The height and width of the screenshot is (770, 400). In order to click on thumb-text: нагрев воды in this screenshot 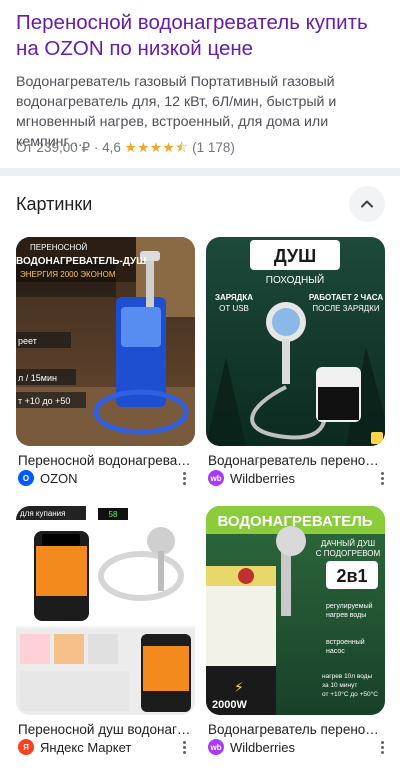, I will do `click(346, 615)`.